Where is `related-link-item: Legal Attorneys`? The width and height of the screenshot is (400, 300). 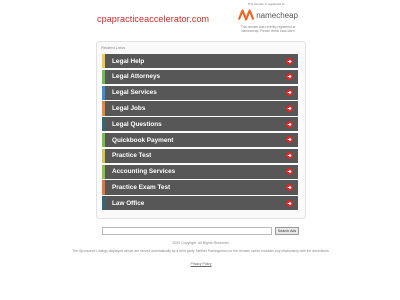 related-link-item: Legal Attorneys is located at coordinates (200, 77).